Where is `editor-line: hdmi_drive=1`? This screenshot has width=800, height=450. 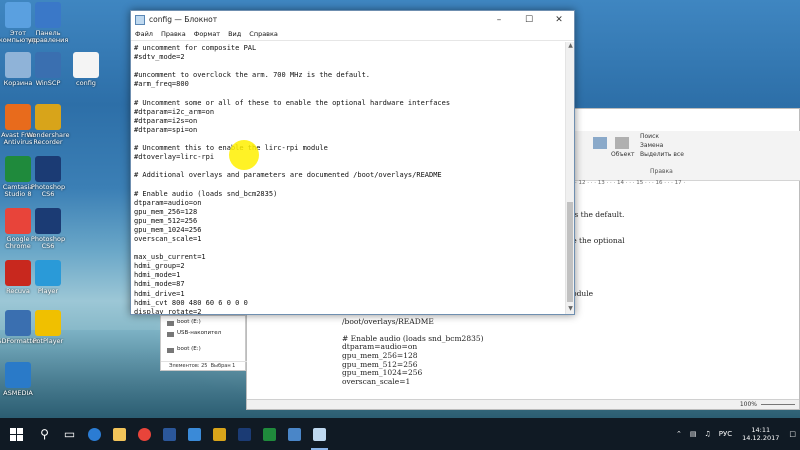
editor-line: hdmi_drive=1 is located at coordinates (348, 294).